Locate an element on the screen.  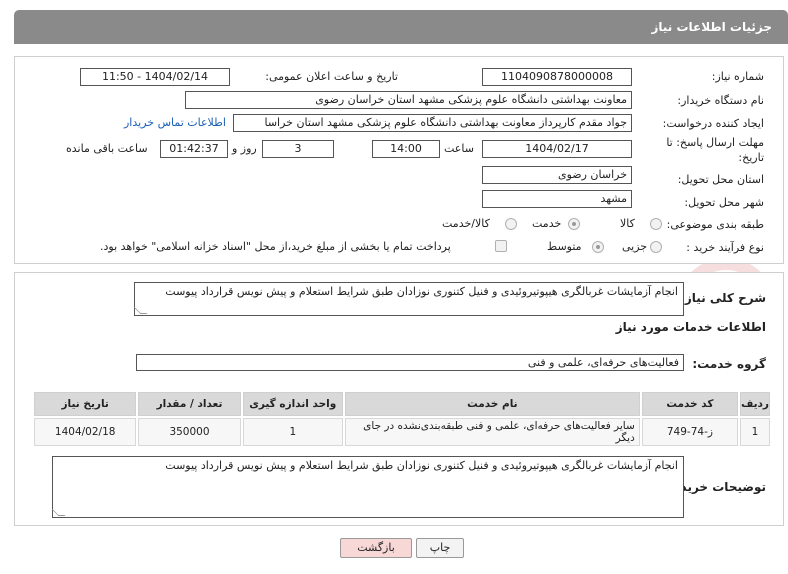
cell-row-number: 1 is located at coordinates (755, 432).